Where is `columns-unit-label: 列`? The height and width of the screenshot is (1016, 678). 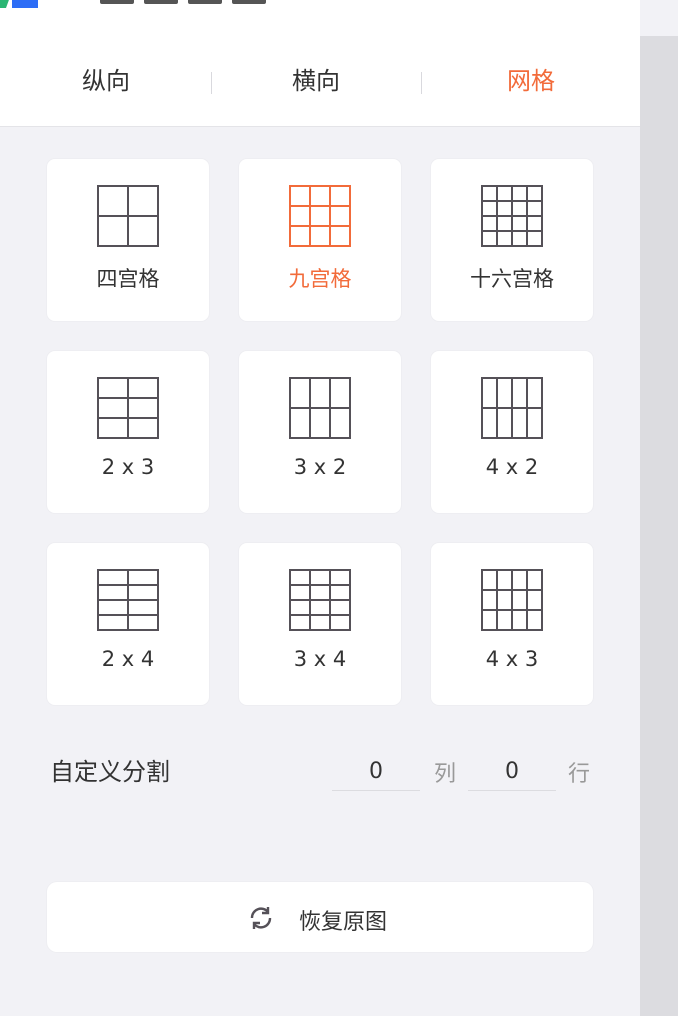 columns-unit-label: 列 is located at coordinates (445, 774).